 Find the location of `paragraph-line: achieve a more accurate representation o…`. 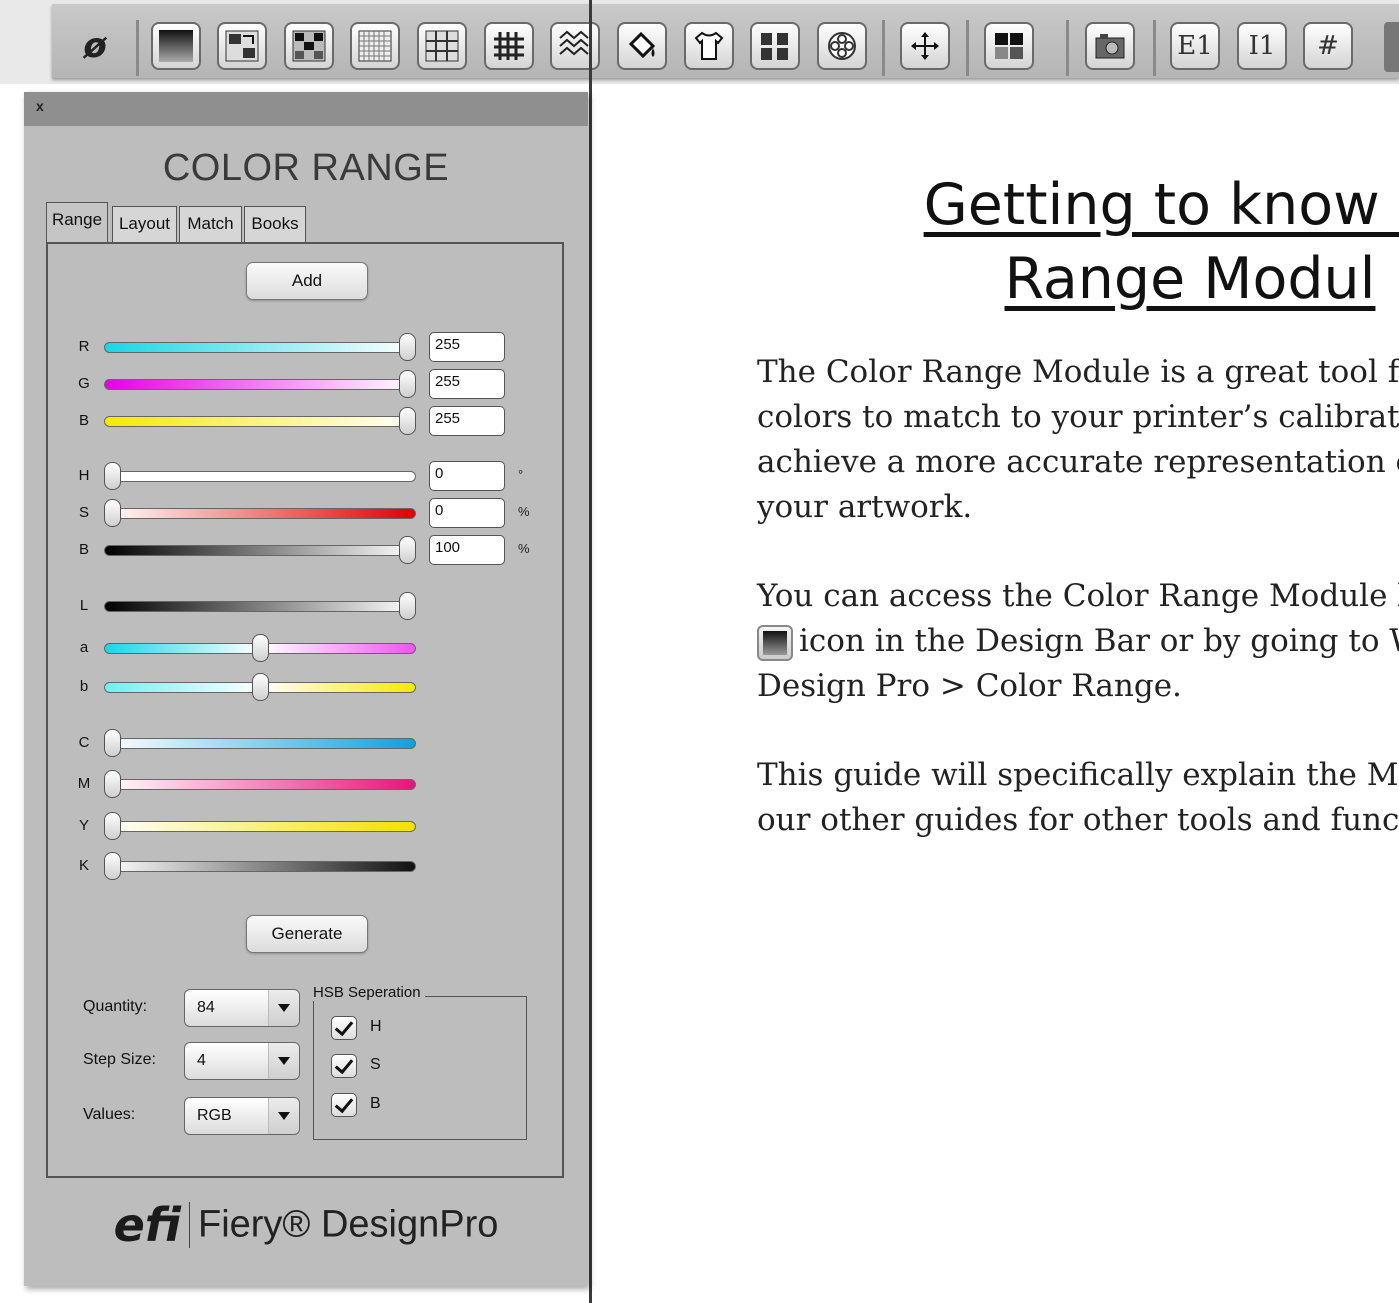

paragraph-line: achieve a more accurate representation o… is located at coordinates (1078, 462).